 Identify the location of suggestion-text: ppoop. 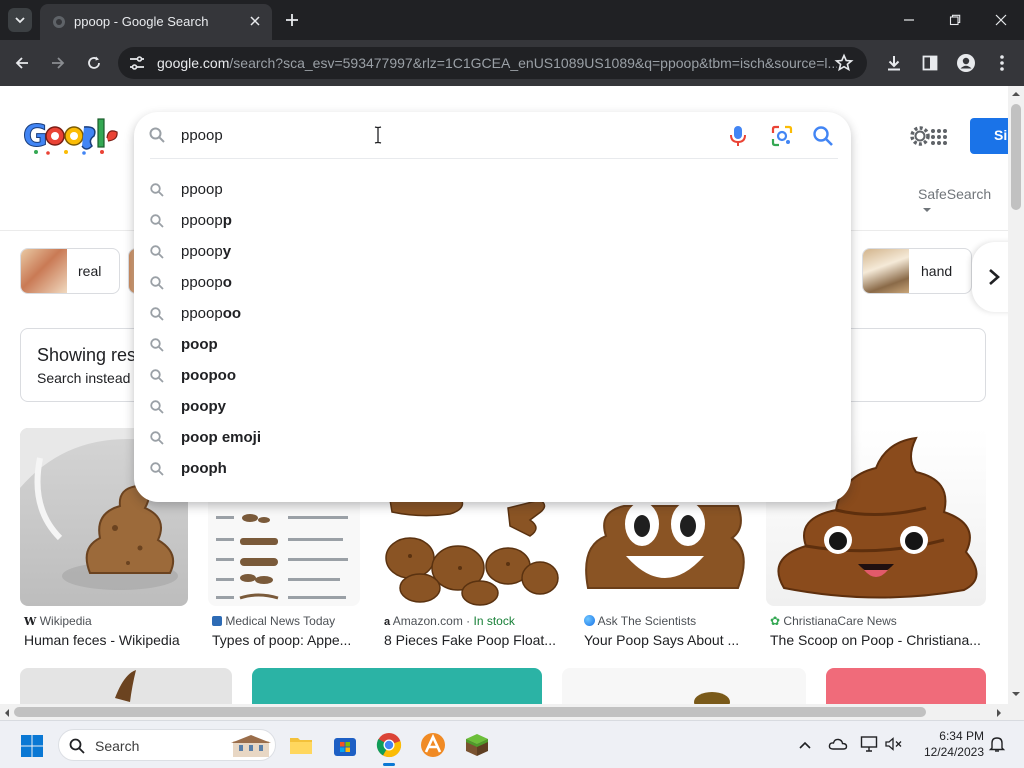
(202, 189).